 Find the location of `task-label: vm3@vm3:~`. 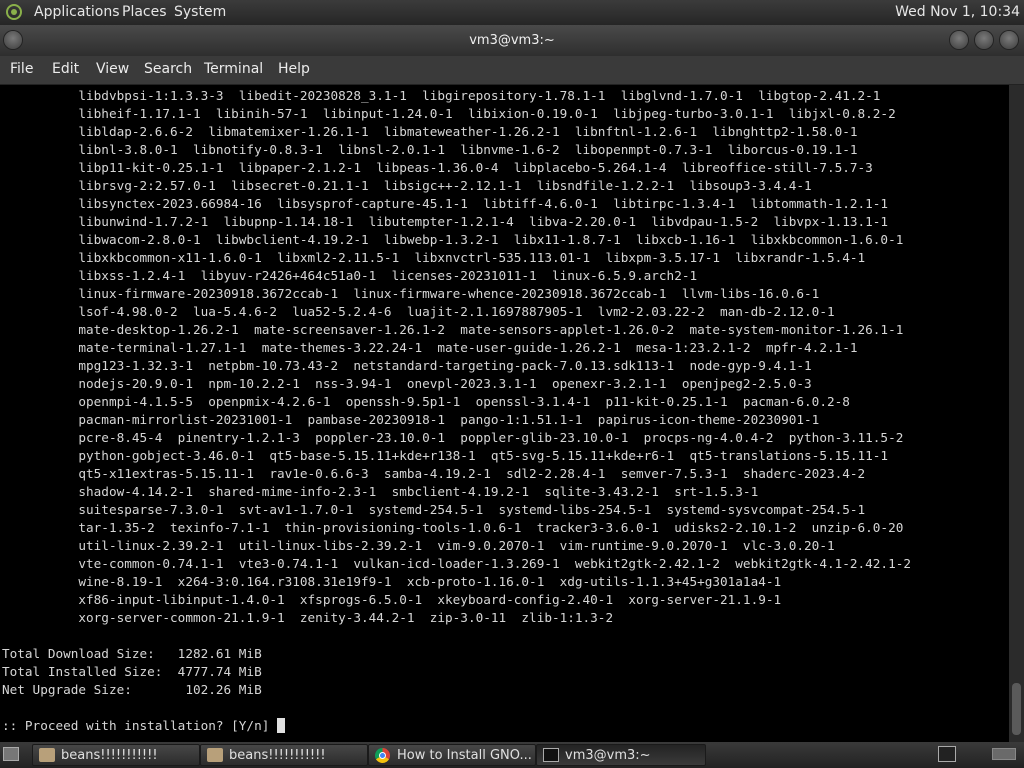

task-label: vm3@vm3:~ is located at coordinates (608, 755).